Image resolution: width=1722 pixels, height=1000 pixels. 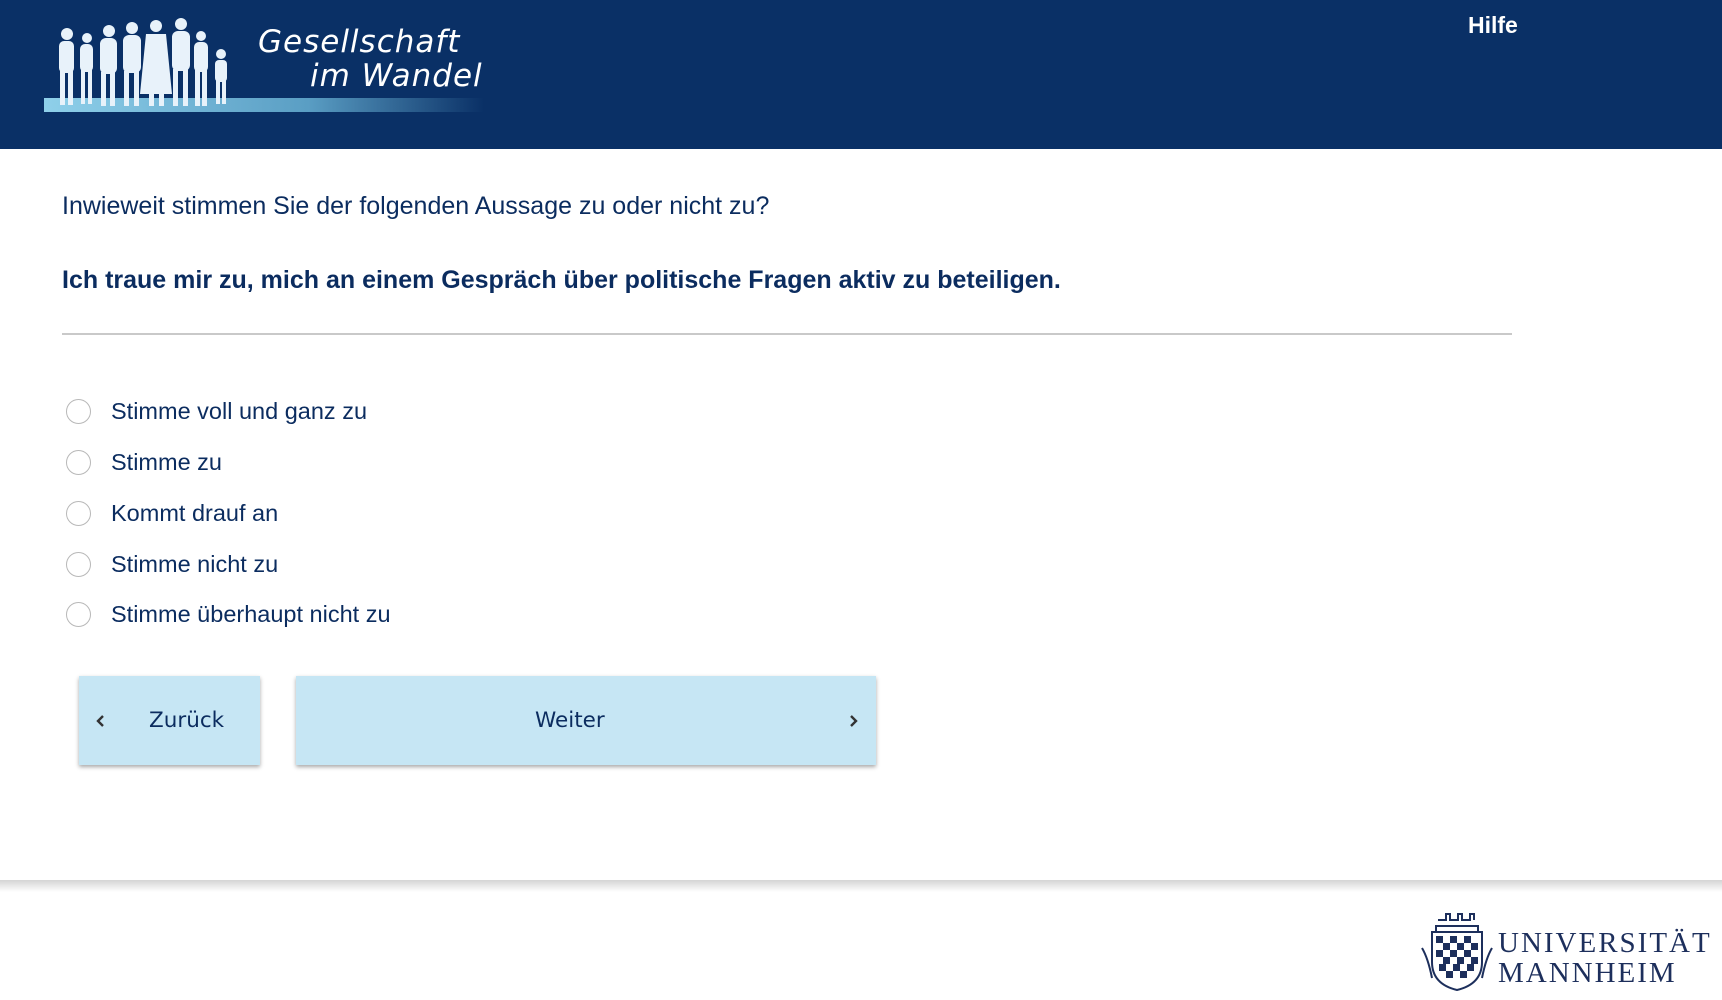 What do you see at coordinates (100, 721) in the screenshot?
I see `chevron-left-icon` at bounding box center [100, 721].